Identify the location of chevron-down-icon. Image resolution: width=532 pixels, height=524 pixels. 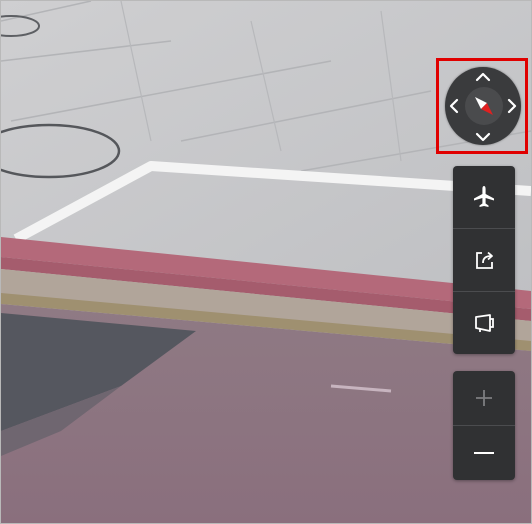
(483, 139).